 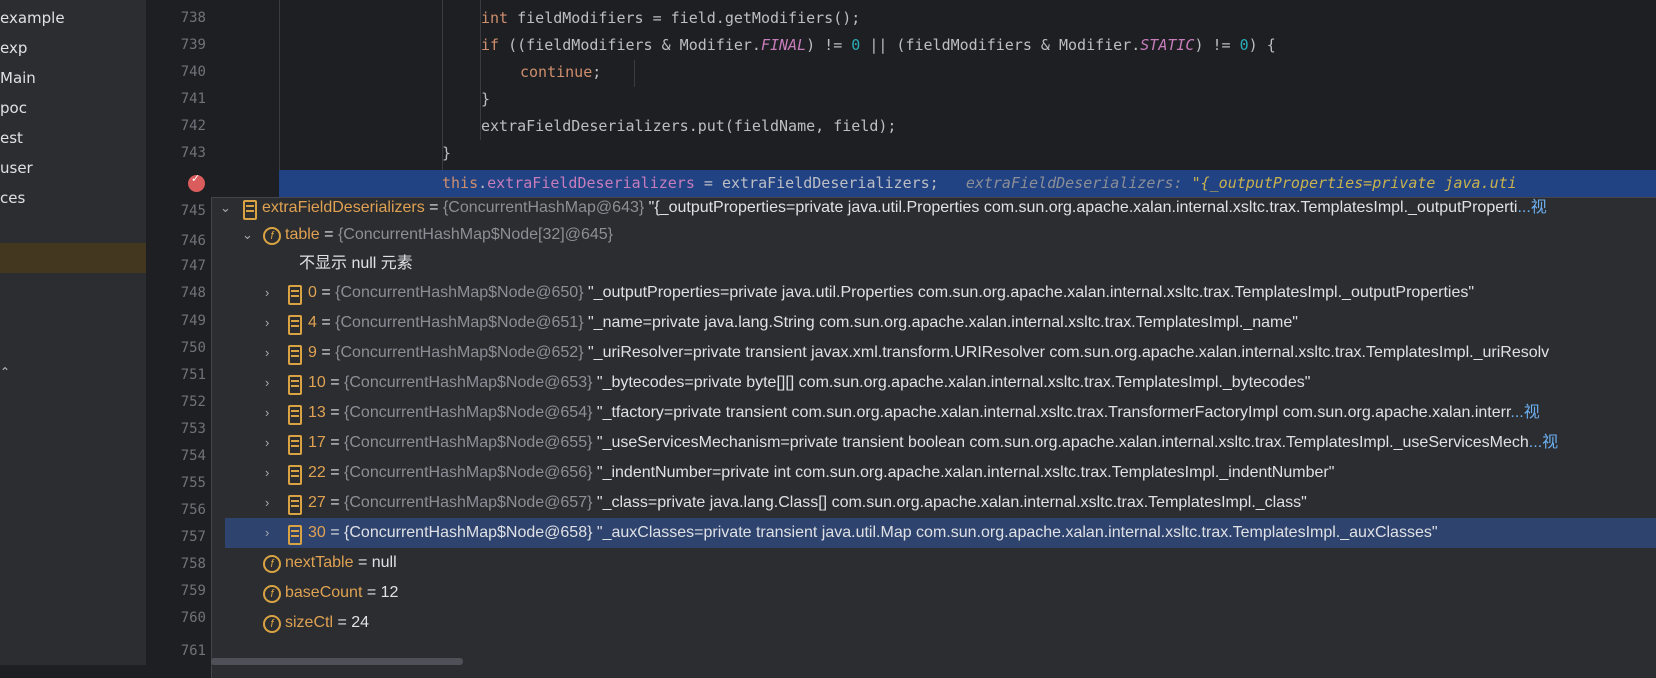 What do you see at coordinates (468, 442) in the screenshot?
I see `object-ref: {ConcurrentHashMap$Node@655}` at bounding box center [468, 442].